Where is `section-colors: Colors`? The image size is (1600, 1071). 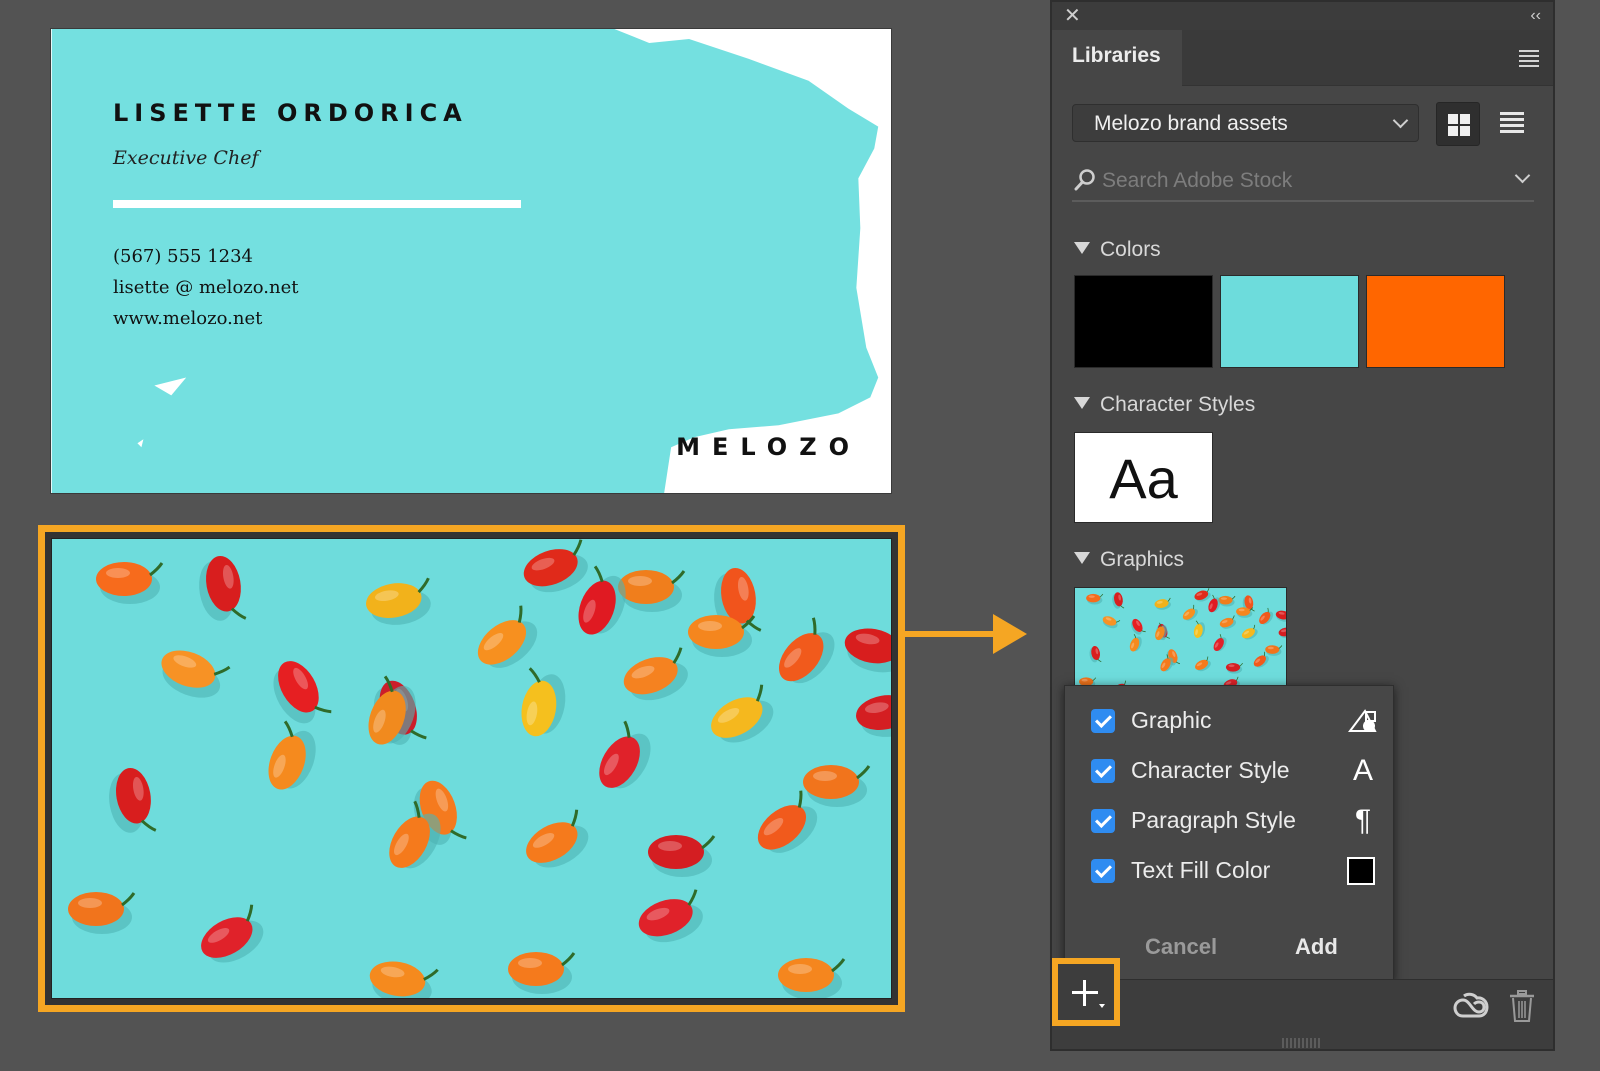
section-colors: Colors is located at coordinates (1117, 250).